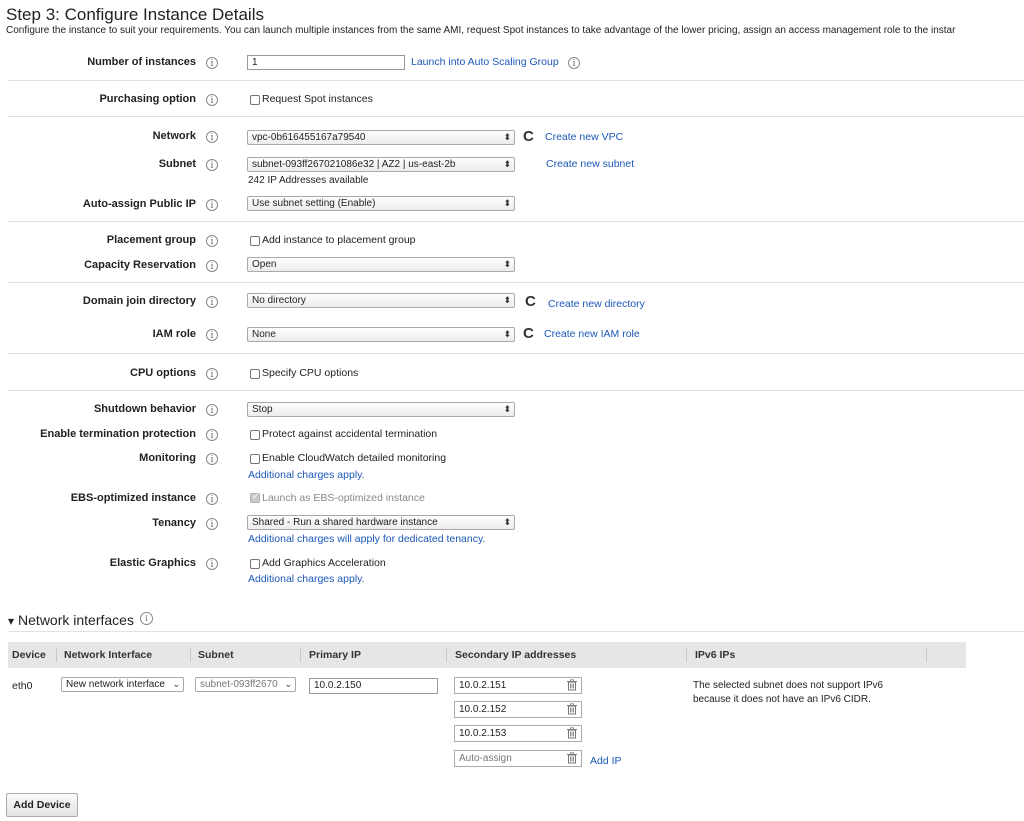 The height and width of the screenshot is (821, 1024). Describe the element at coordinates (584, 137) in the screenshot. I see `create-vpc-link: Create new VPC` at that location.